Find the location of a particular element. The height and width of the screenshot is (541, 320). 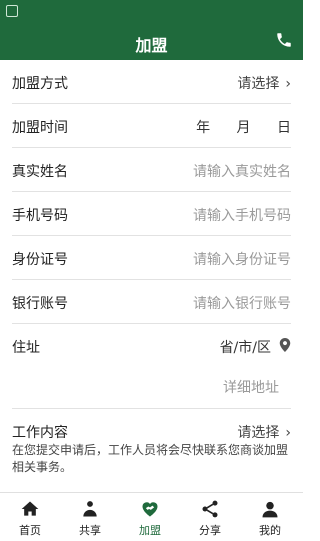

join-method-row: 加盟方式 请选择 › is located at coordinates (151, 82).